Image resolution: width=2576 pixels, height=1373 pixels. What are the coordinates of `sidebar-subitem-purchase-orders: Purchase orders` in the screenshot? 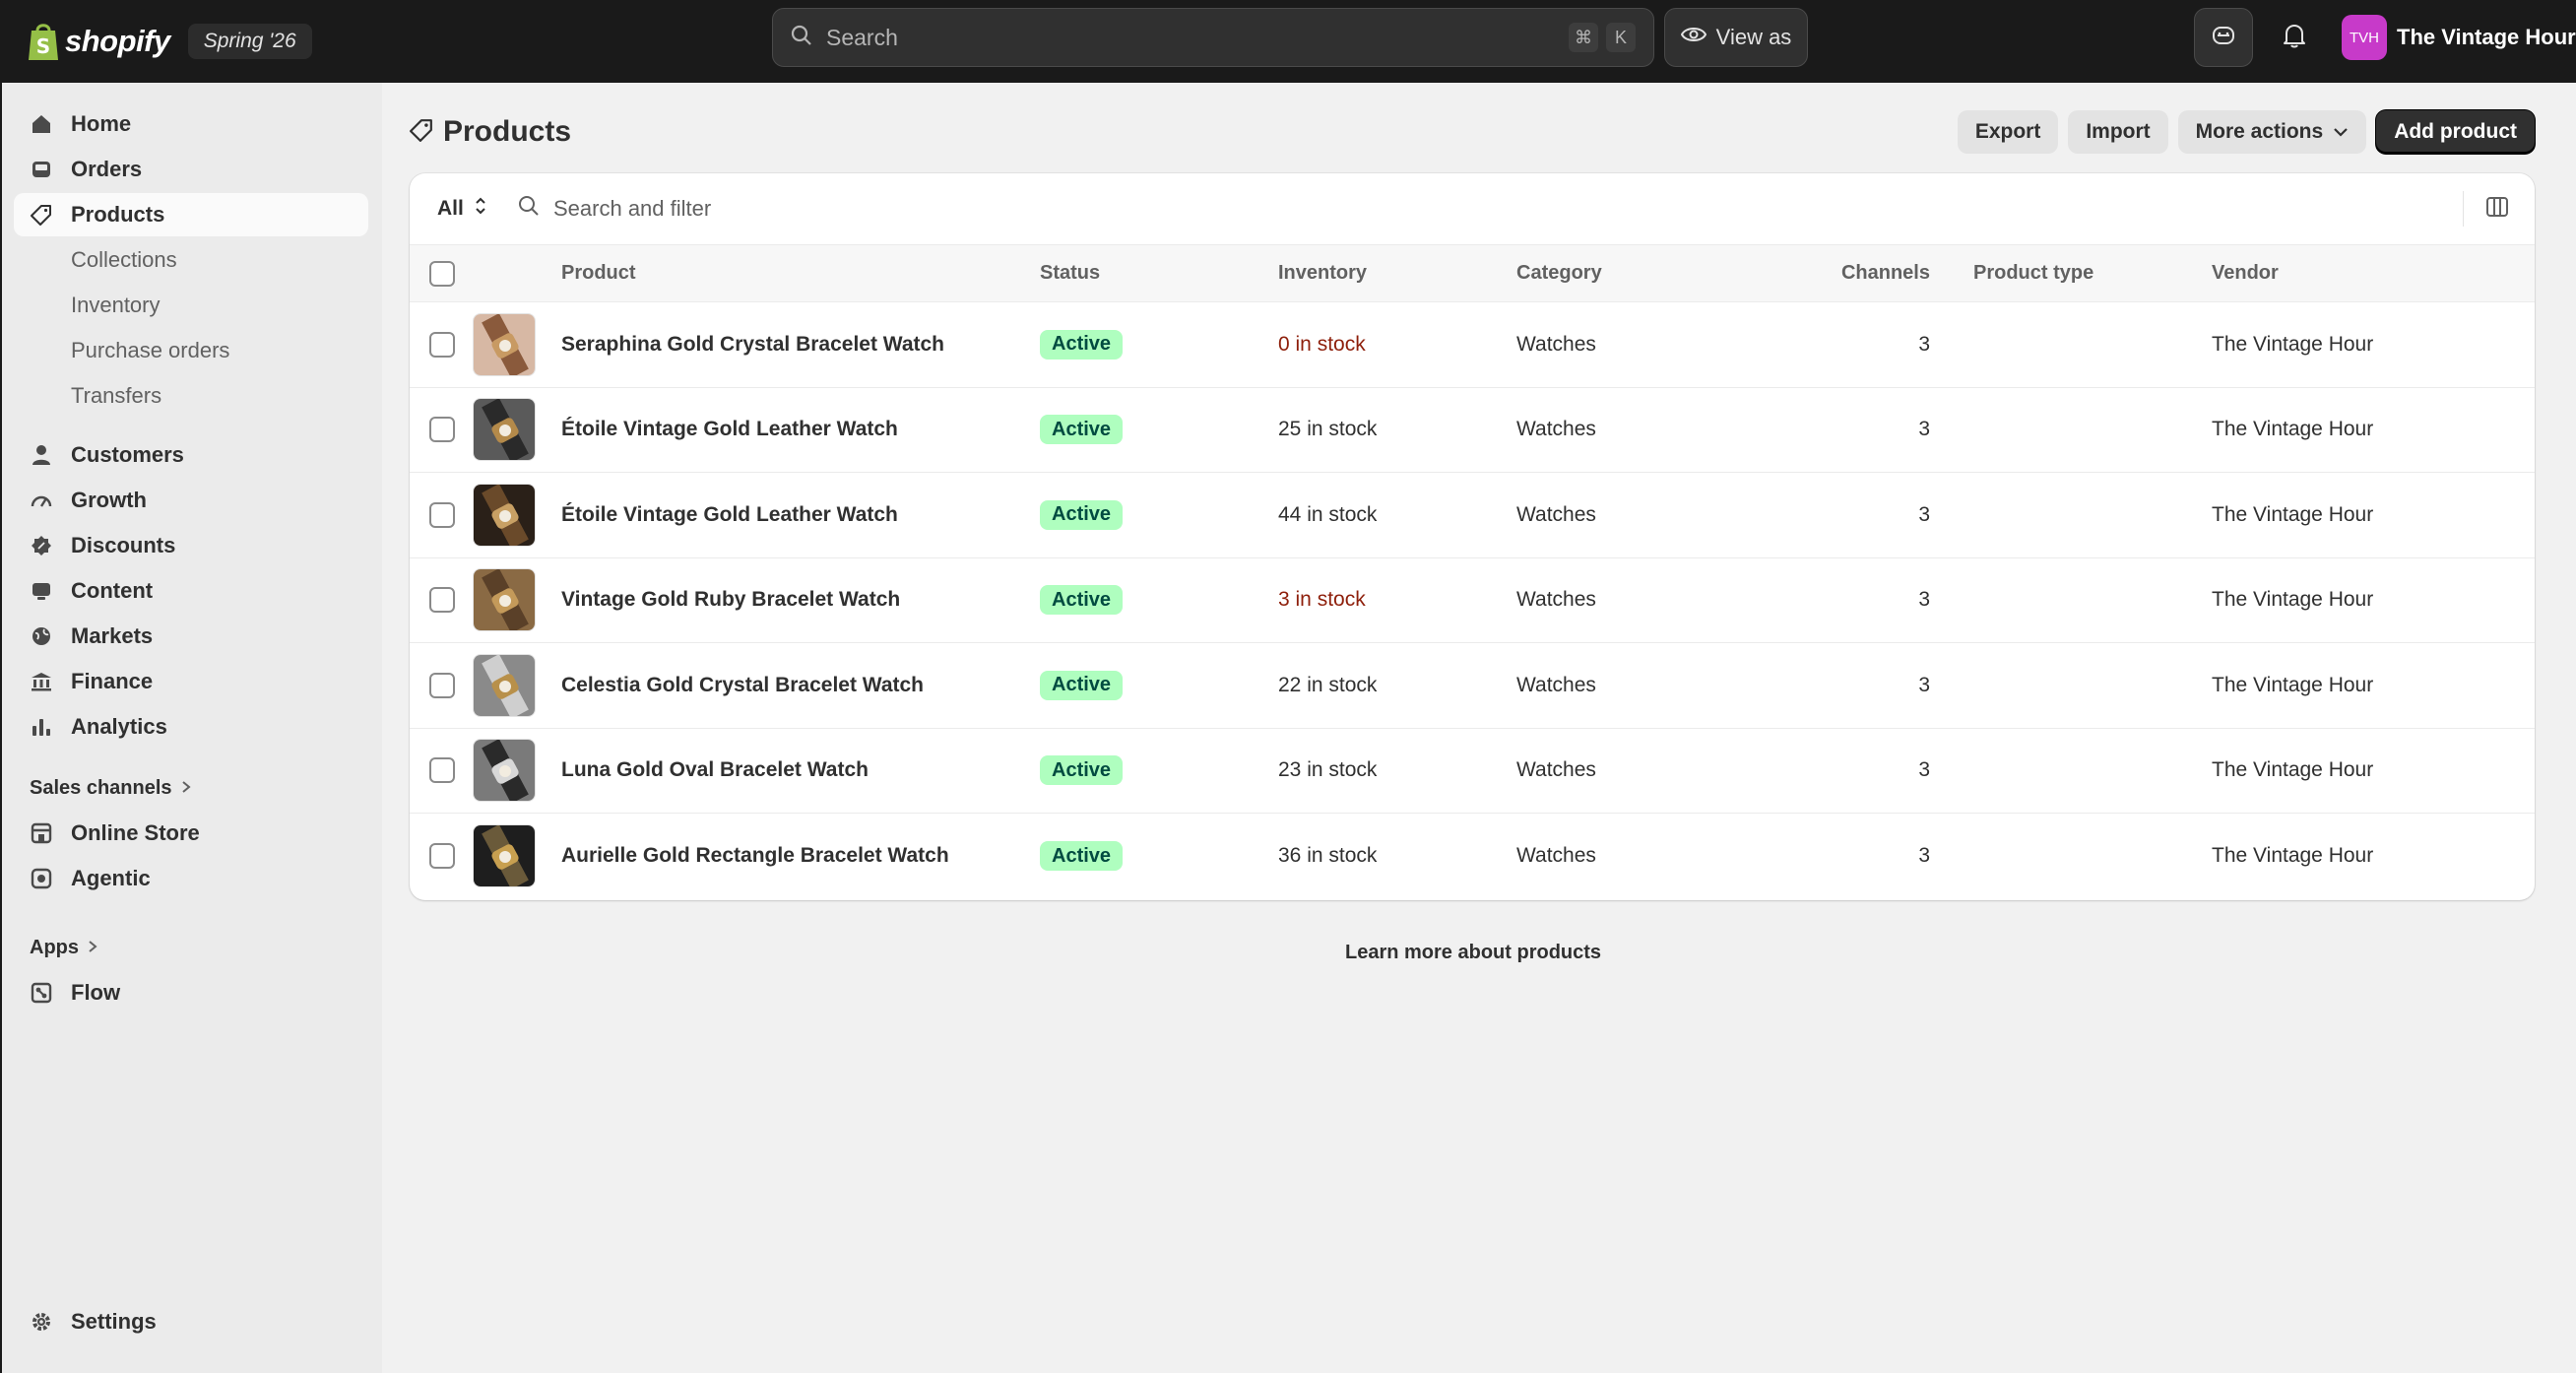 It's located at (191, 351).